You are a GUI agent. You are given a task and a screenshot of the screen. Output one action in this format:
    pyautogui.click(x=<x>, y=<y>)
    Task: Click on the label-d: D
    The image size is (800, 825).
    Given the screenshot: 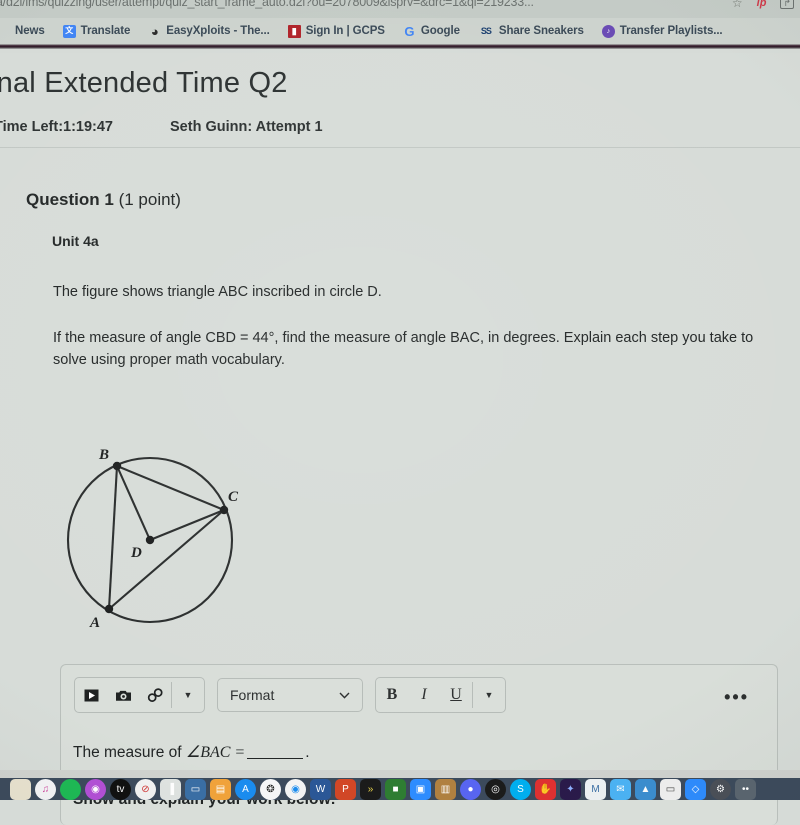 What is the action you would take?
    pyautogui.click(x=136, y=553)
    